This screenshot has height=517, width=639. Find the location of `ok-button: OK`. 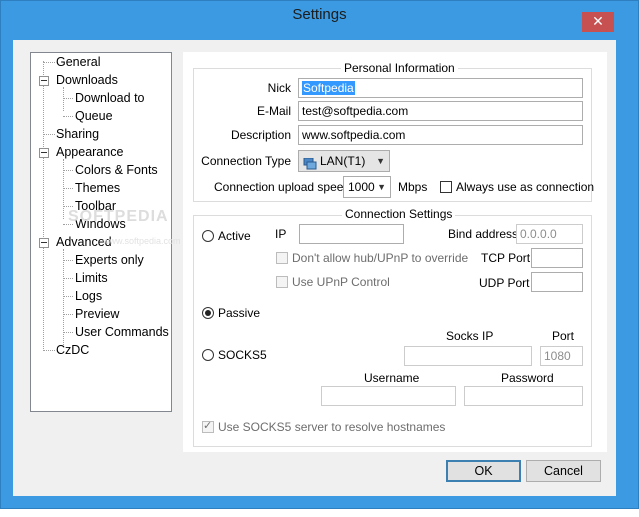

ok-button: OK is located at coordinates (483, 471).